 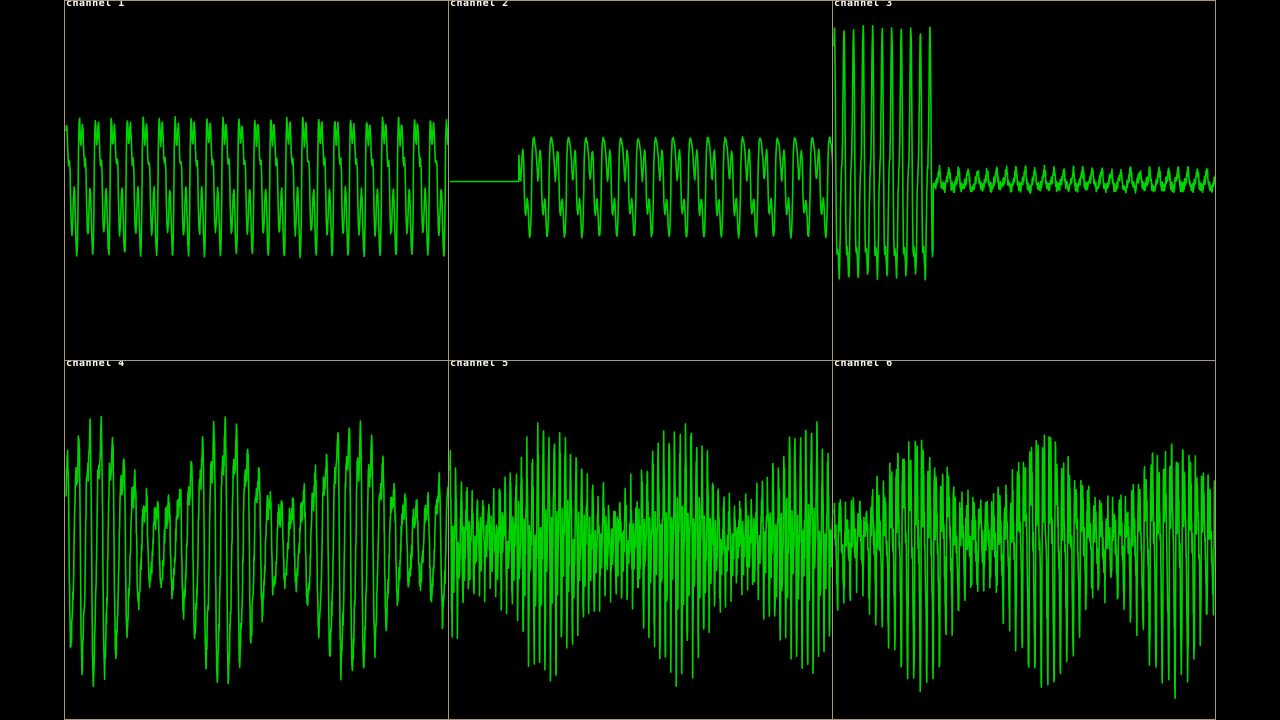 I want to click on channel-6-waveform, so click(x=1024, y=567).